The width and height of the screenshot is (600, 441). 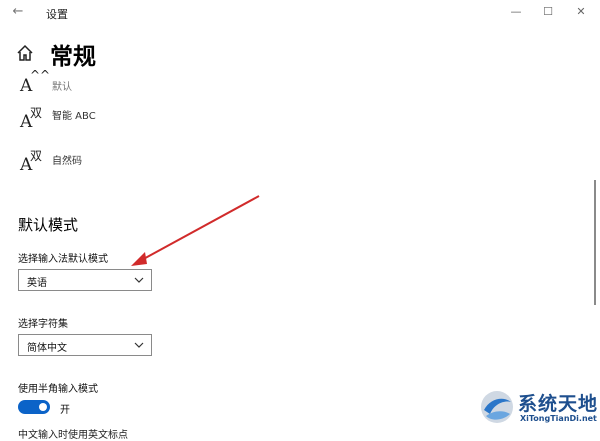 I want to click on home-icon, so click(x=25, y=53).